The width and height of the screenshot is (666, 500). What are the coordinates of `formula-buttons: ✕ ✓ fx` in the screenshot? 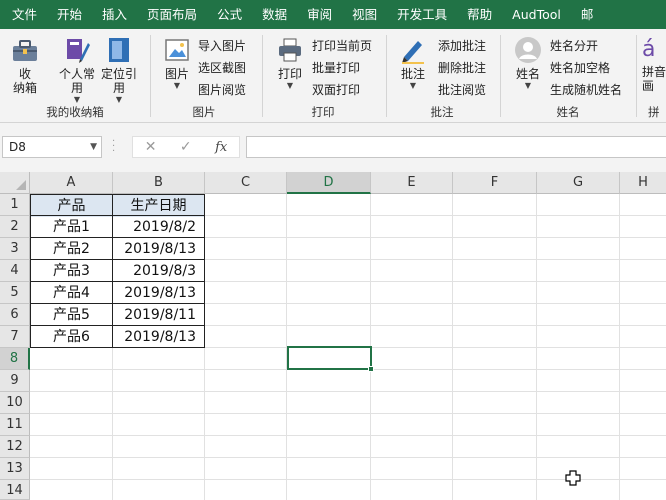 It's located at (186, 147).